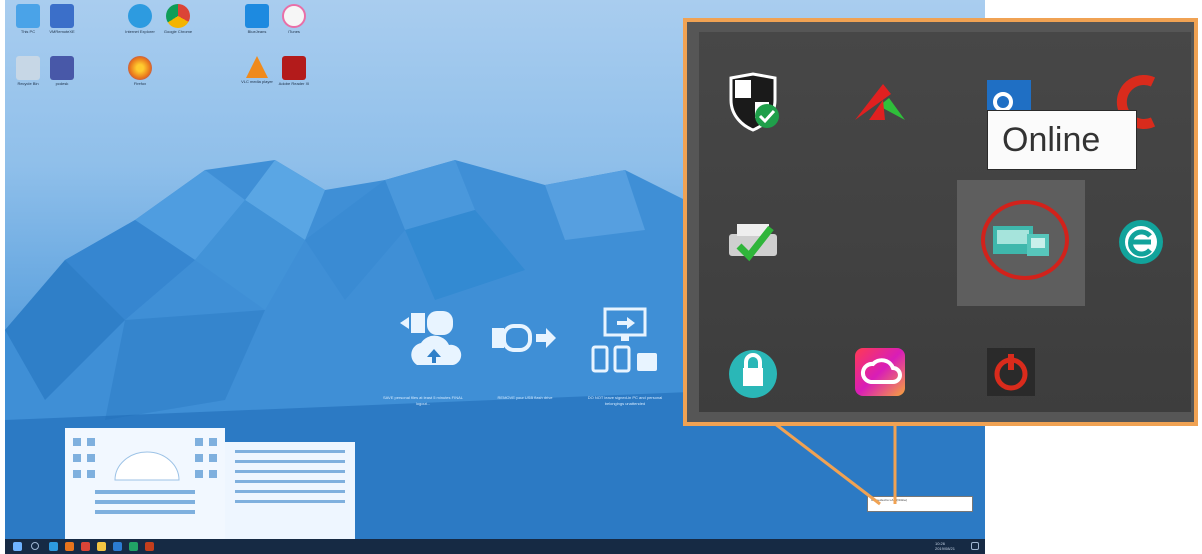  What do you see at coordinates (1141, 242) in the screenshot?
I see `eset-icon` at bounding box center [1141, 242].